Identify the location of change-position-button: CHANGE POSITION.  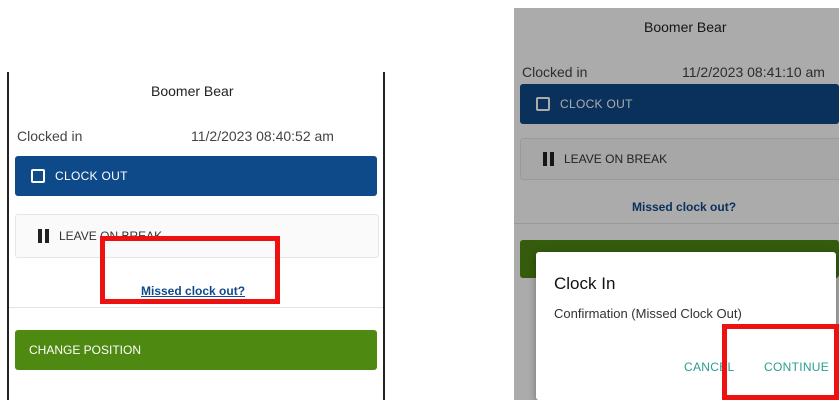
(196, 350).